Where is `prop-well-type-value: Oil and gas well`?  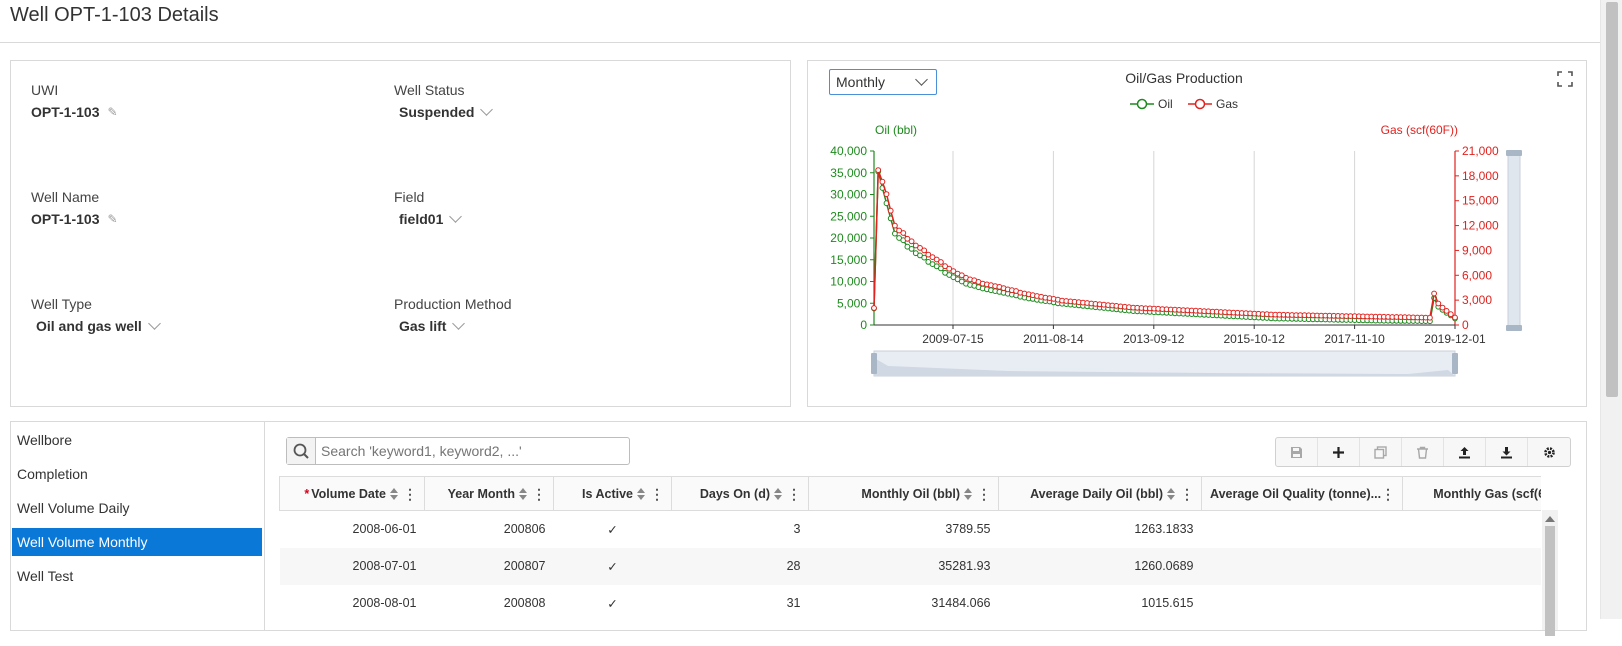 prop-well-type-value: Oil and gas well is located at coordinates (89, 326).